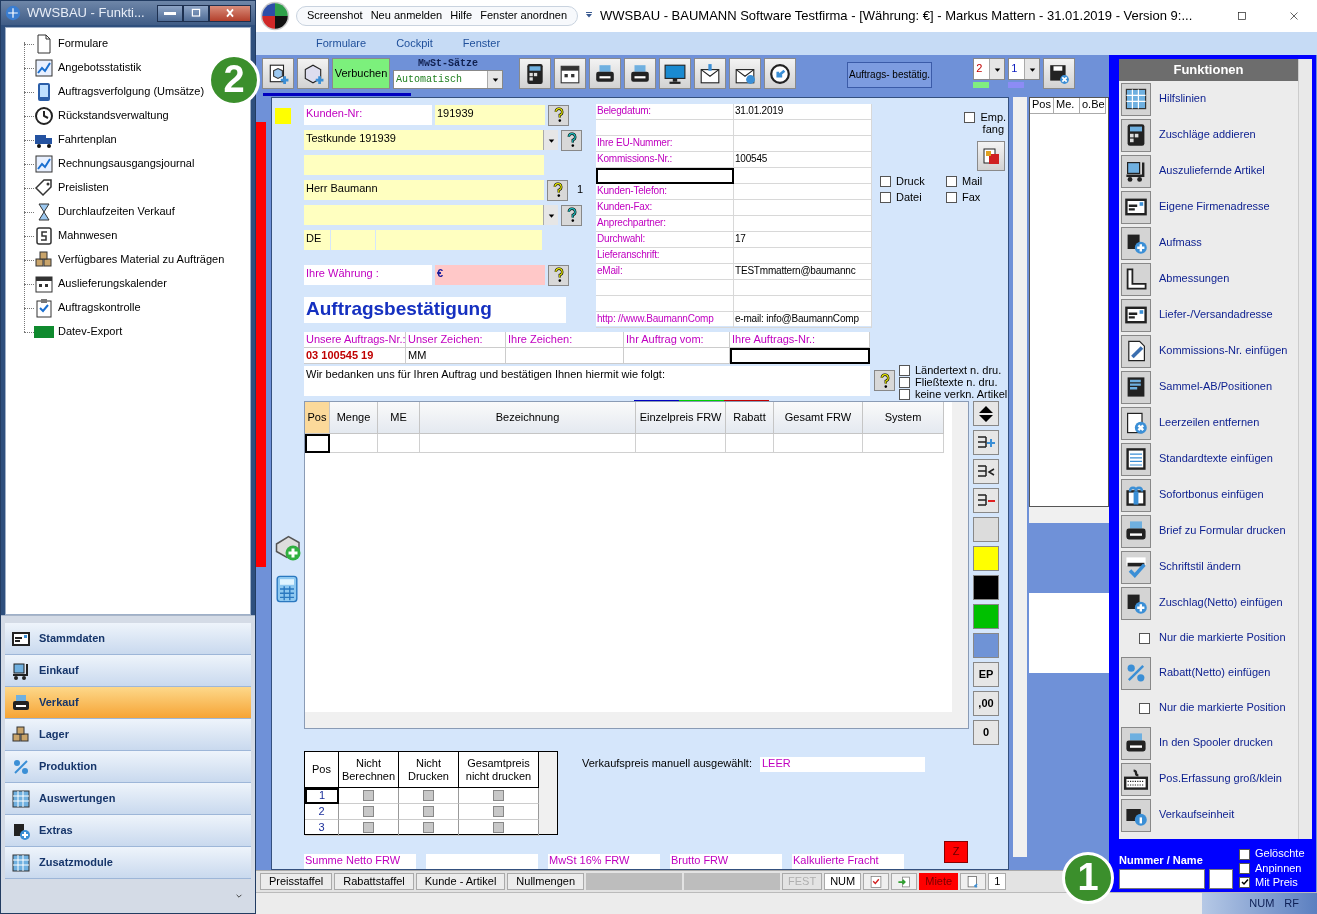 The width and height of the screenshot is (1317, 914). I want to click on table-cell, so click(317, 443).